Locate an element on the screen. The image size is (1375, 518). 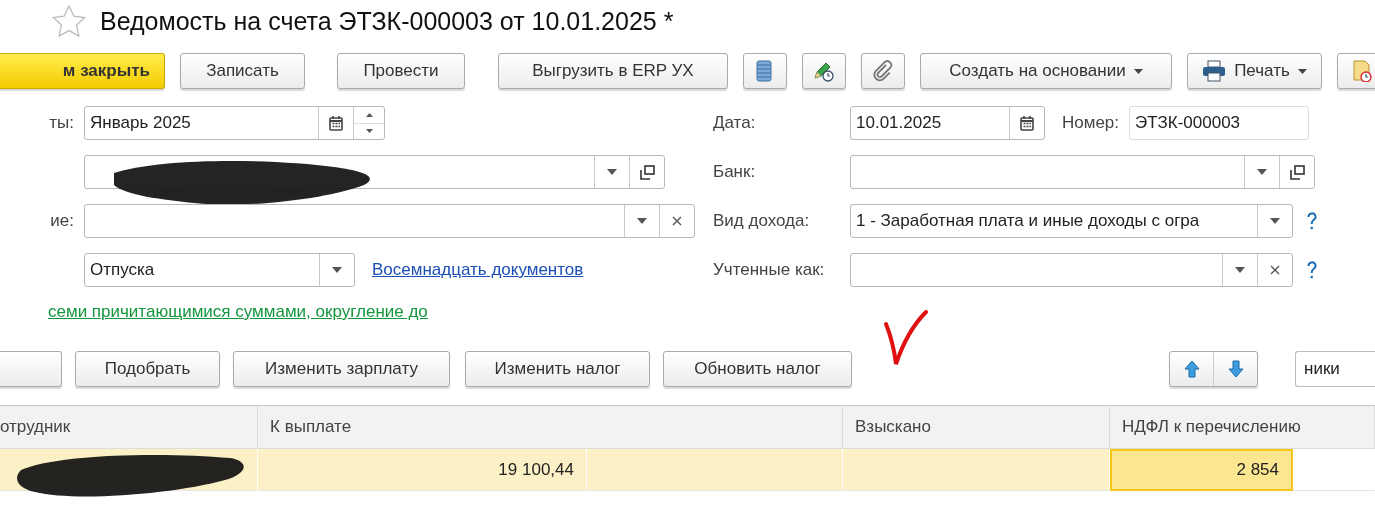
document-clock-icon is located at coordinates (1362, 71).